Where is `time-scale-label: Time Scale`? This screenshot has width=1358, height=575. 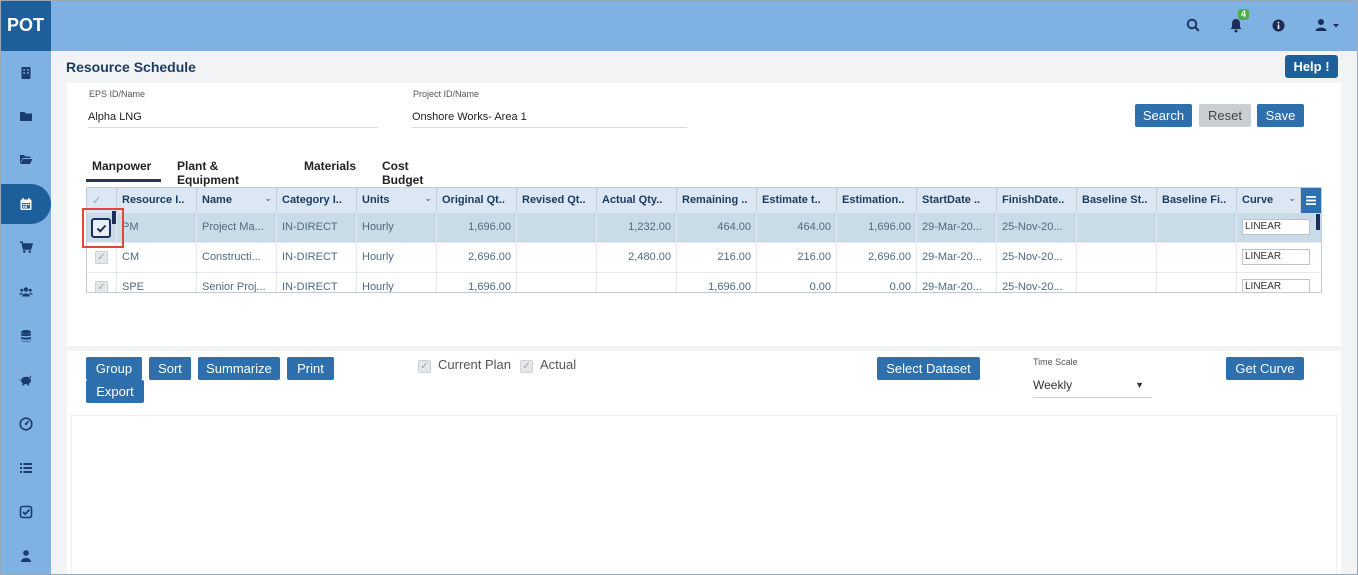 time-scale-label: Time Scale is located at coordinates (1055, 362).